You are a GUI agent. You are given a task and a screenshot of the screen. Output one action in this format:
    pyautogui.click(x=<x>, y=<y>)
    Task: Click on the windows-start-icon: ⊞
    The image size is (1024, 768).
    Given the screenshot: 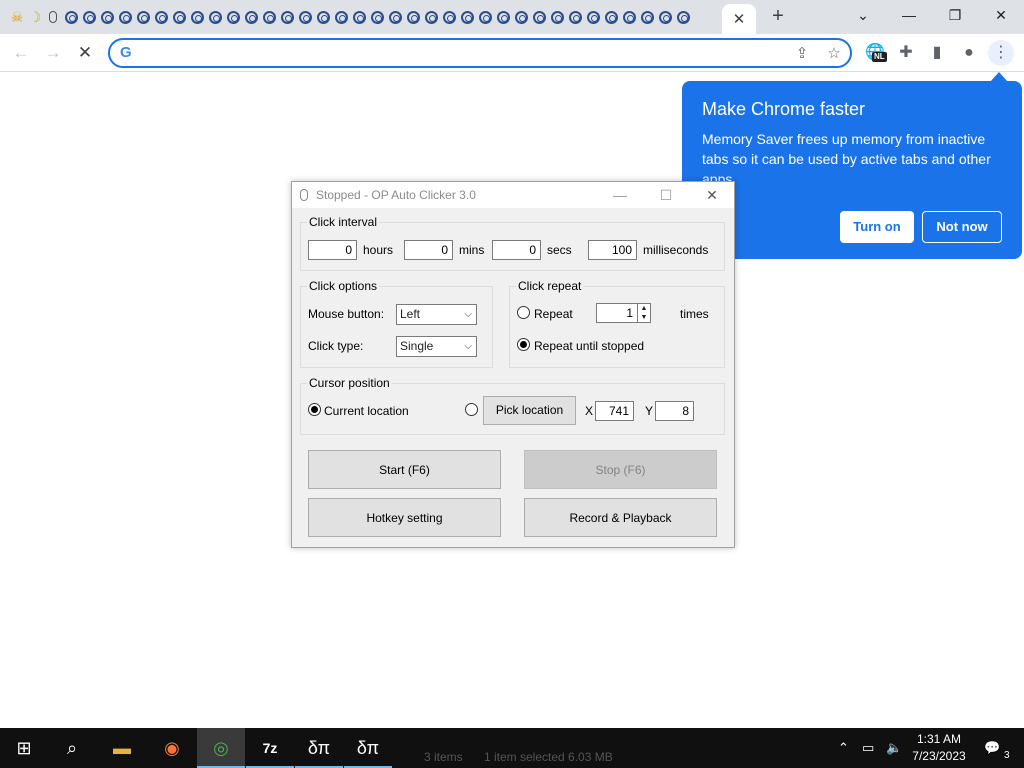 What is the action you would take?
    pyautogui.click(x=24, y=748)
    